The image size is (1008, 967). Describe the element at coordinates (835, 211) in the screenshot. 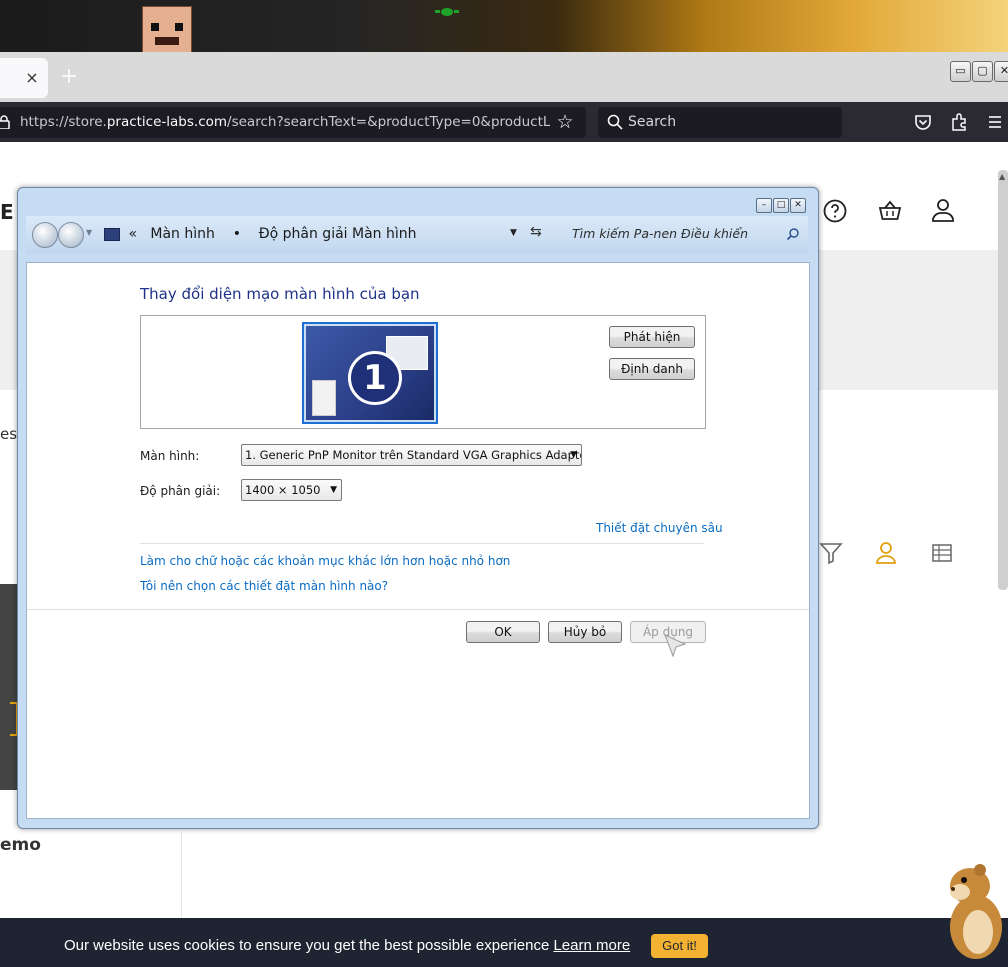

I see `help-icon` at that location.